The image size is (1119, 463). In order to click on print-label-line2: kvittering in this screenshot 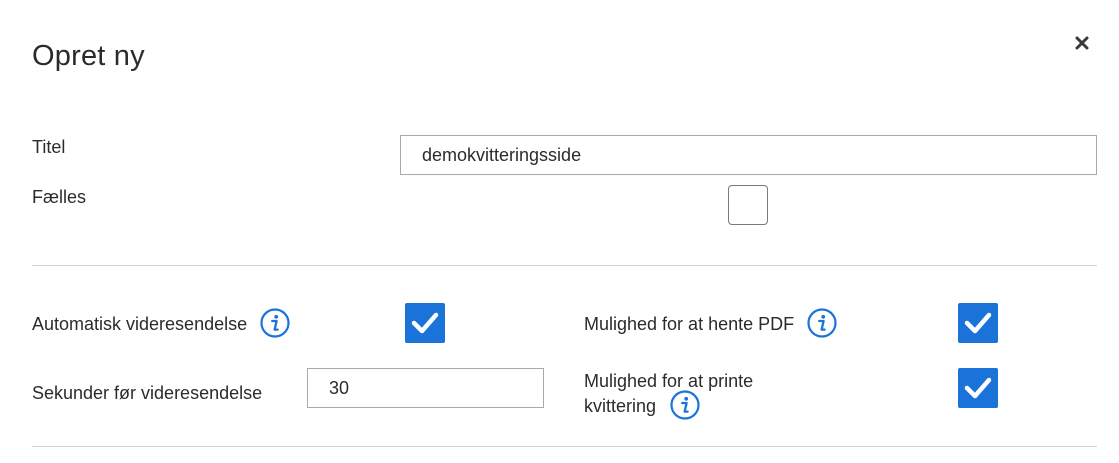, I will do `click(620, 406)`.